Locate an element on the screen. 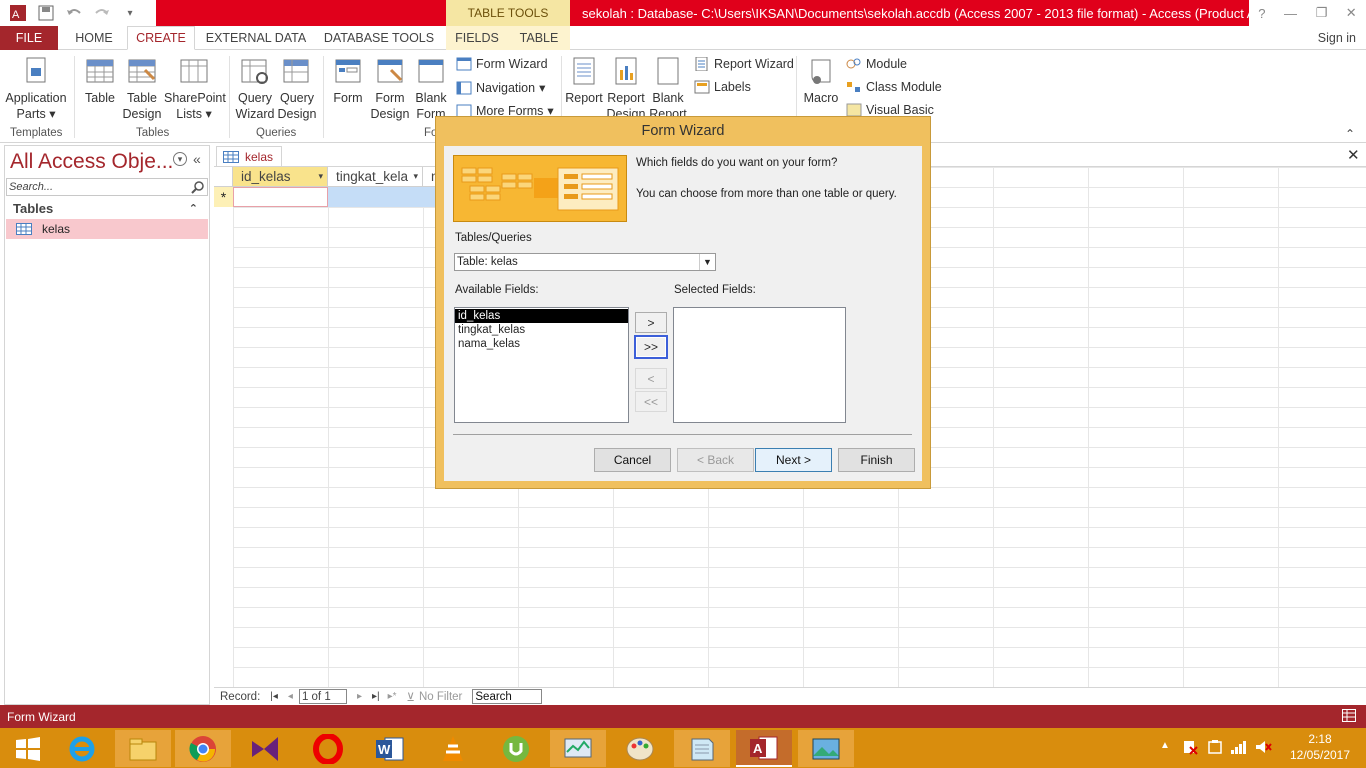 The image size is (1366, 768). show-hidden-icons: ▲ is located at coordinates (1165, 745).